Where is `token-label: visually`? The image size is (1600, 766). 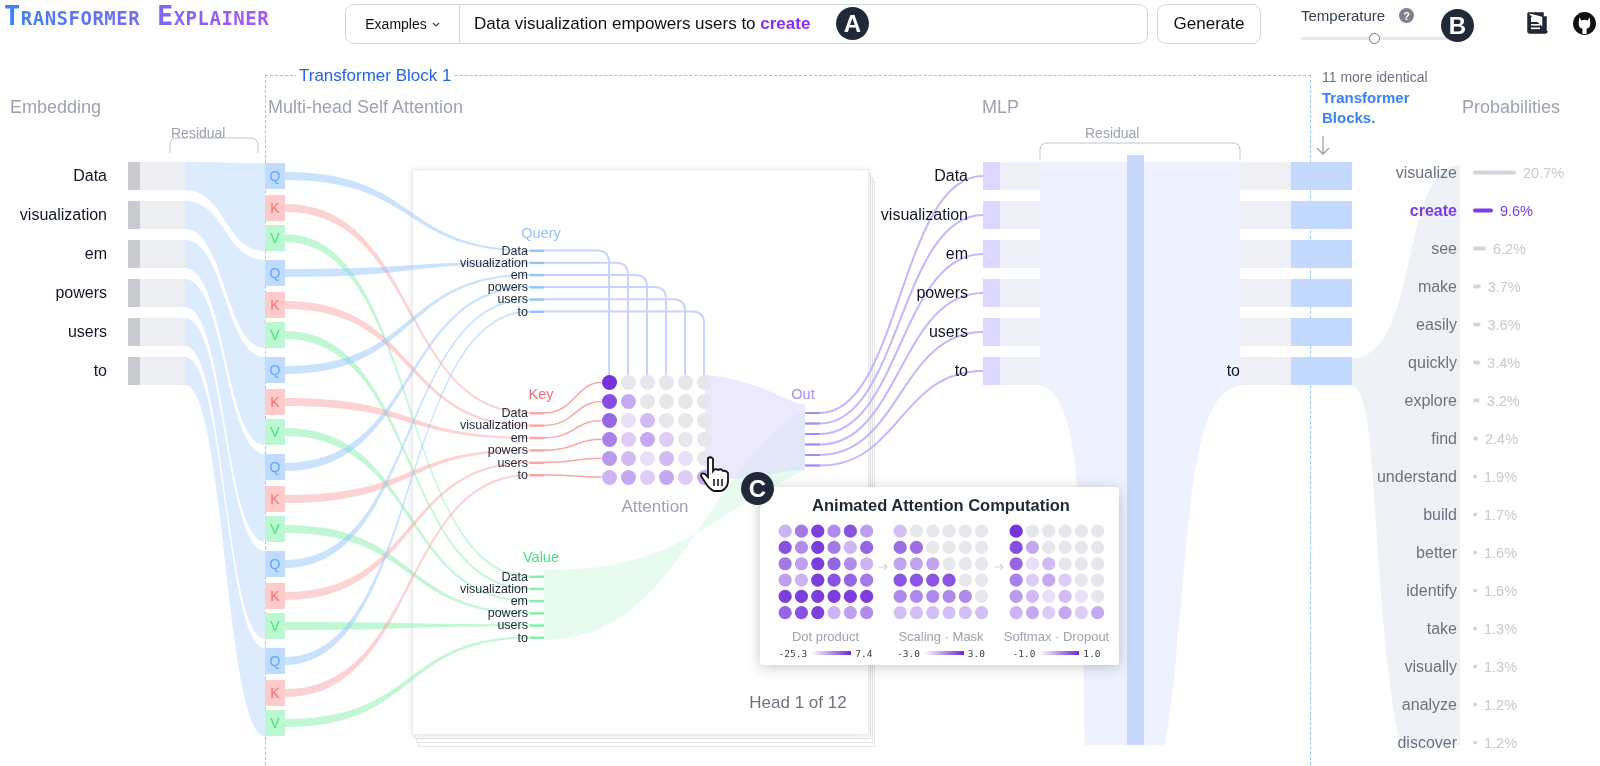
token-label: visually is located at coordinates (1430, 666).